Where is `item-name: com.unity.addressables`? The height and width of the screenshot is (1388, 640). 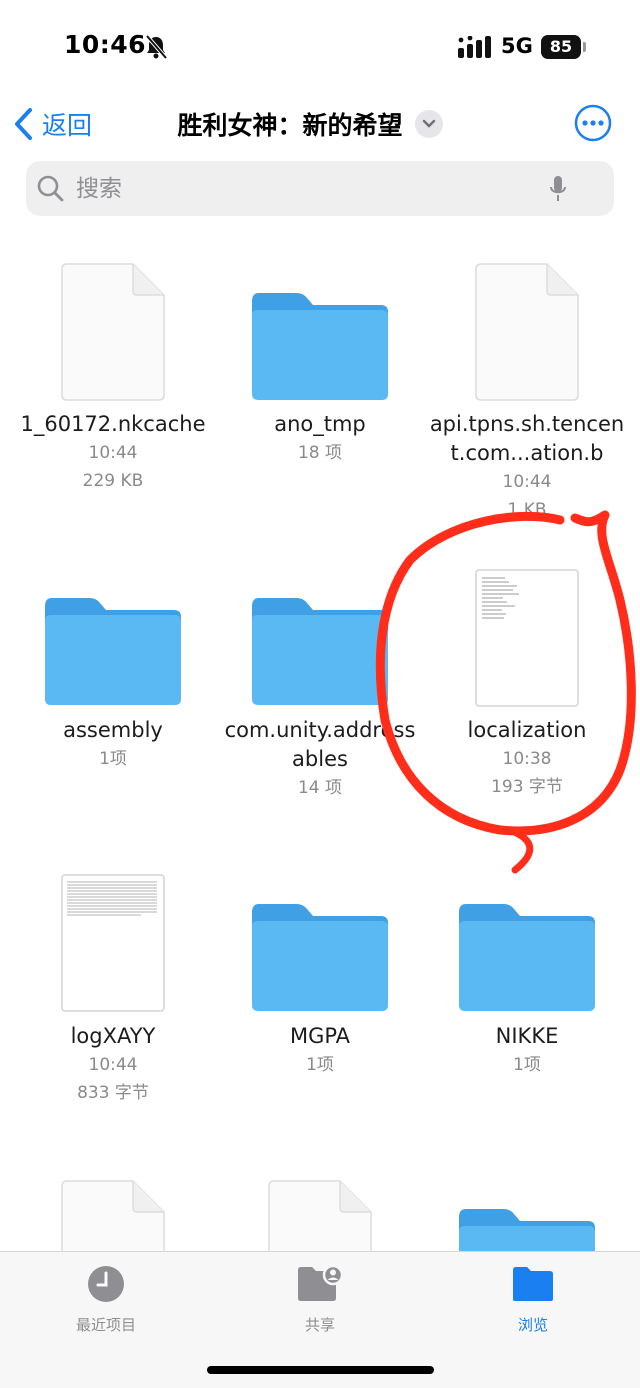
item-name: com.unity.addressables is located at coordinates (320, 744).